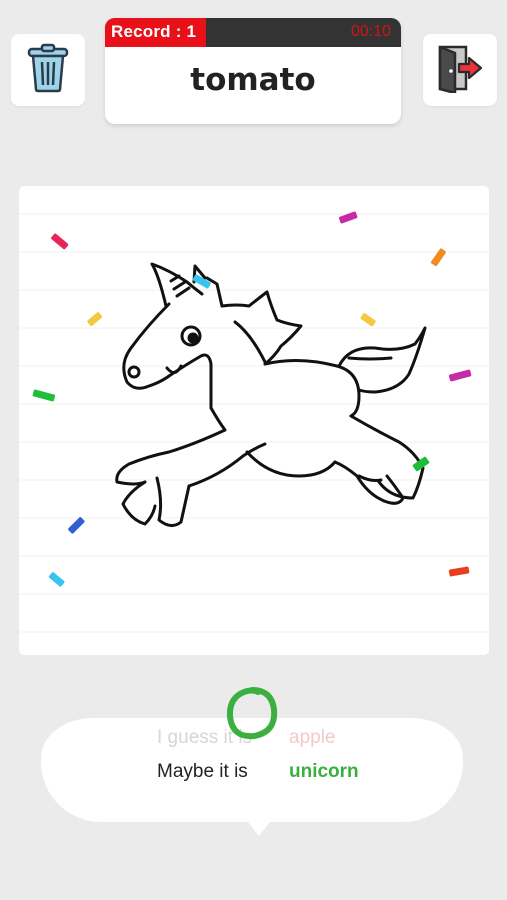 The width and height of the screenshot is (507, 900). What do you see at coordinates (370, 31) in the screenshot?
I see `timer: 00:10` at bounding box center [370, 31].